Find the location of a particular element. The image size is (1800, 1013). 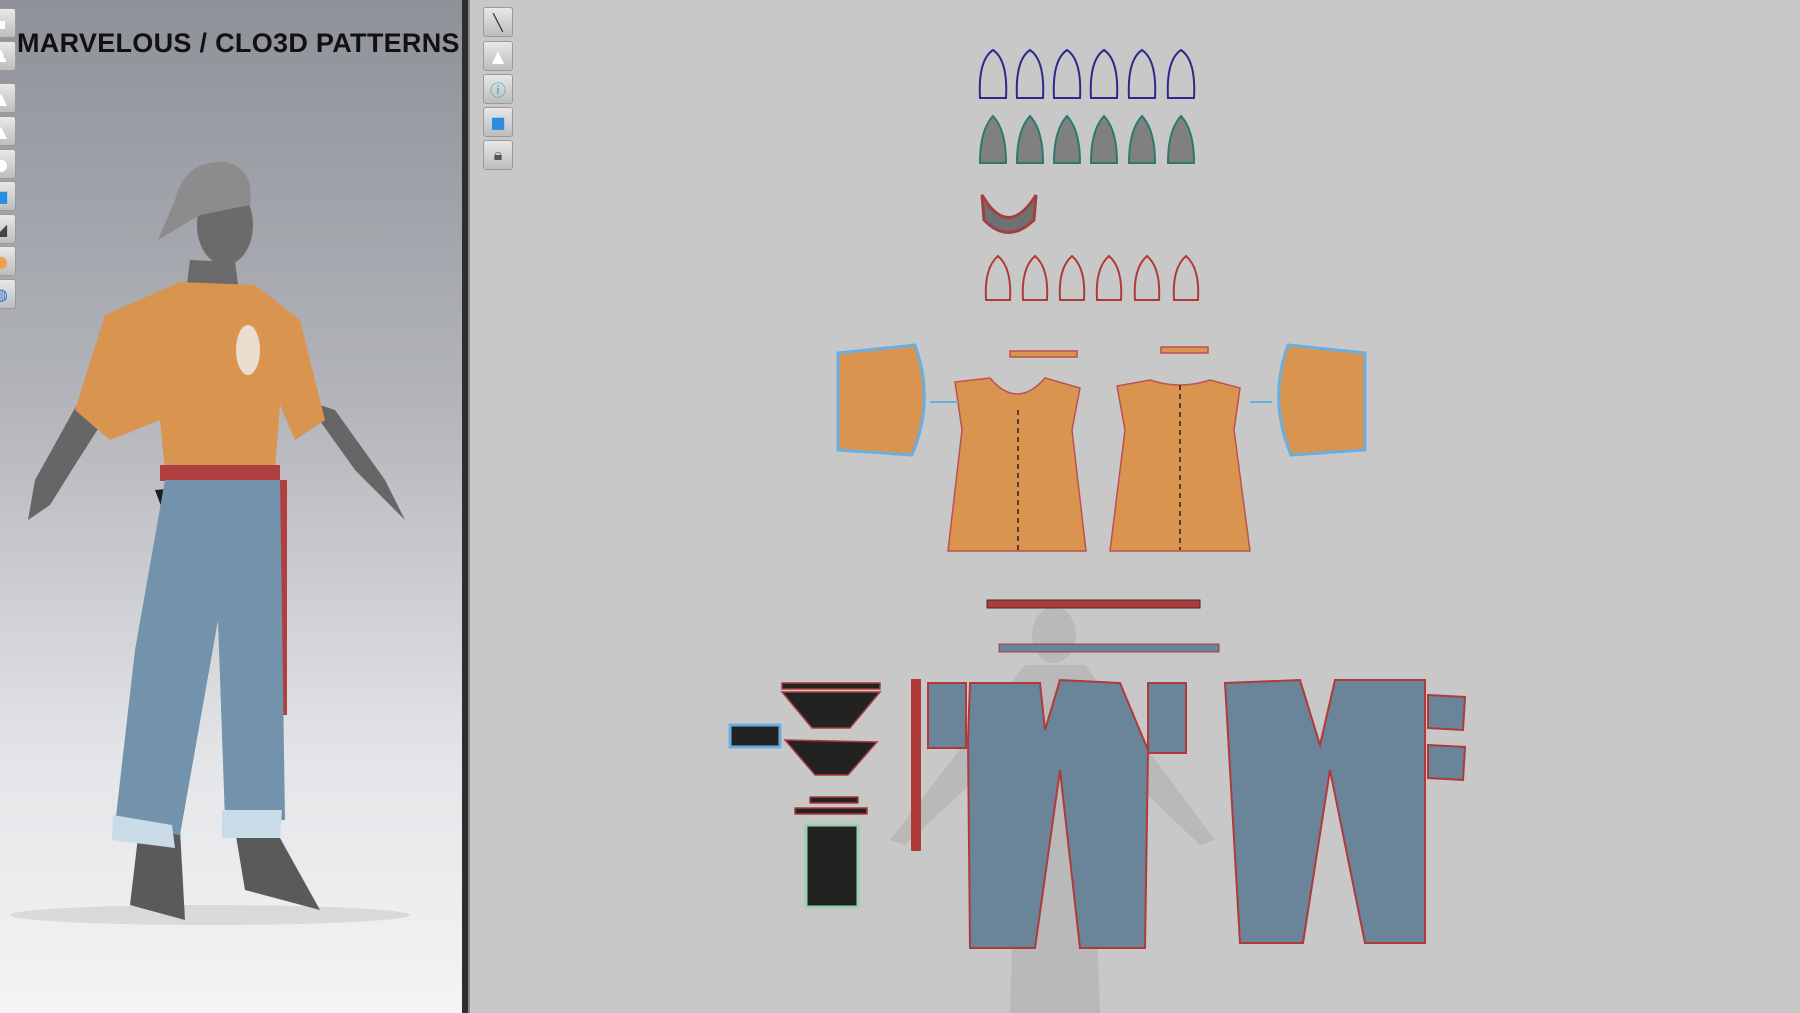

cap-panels-filled is located at coordinates (1087, 139).